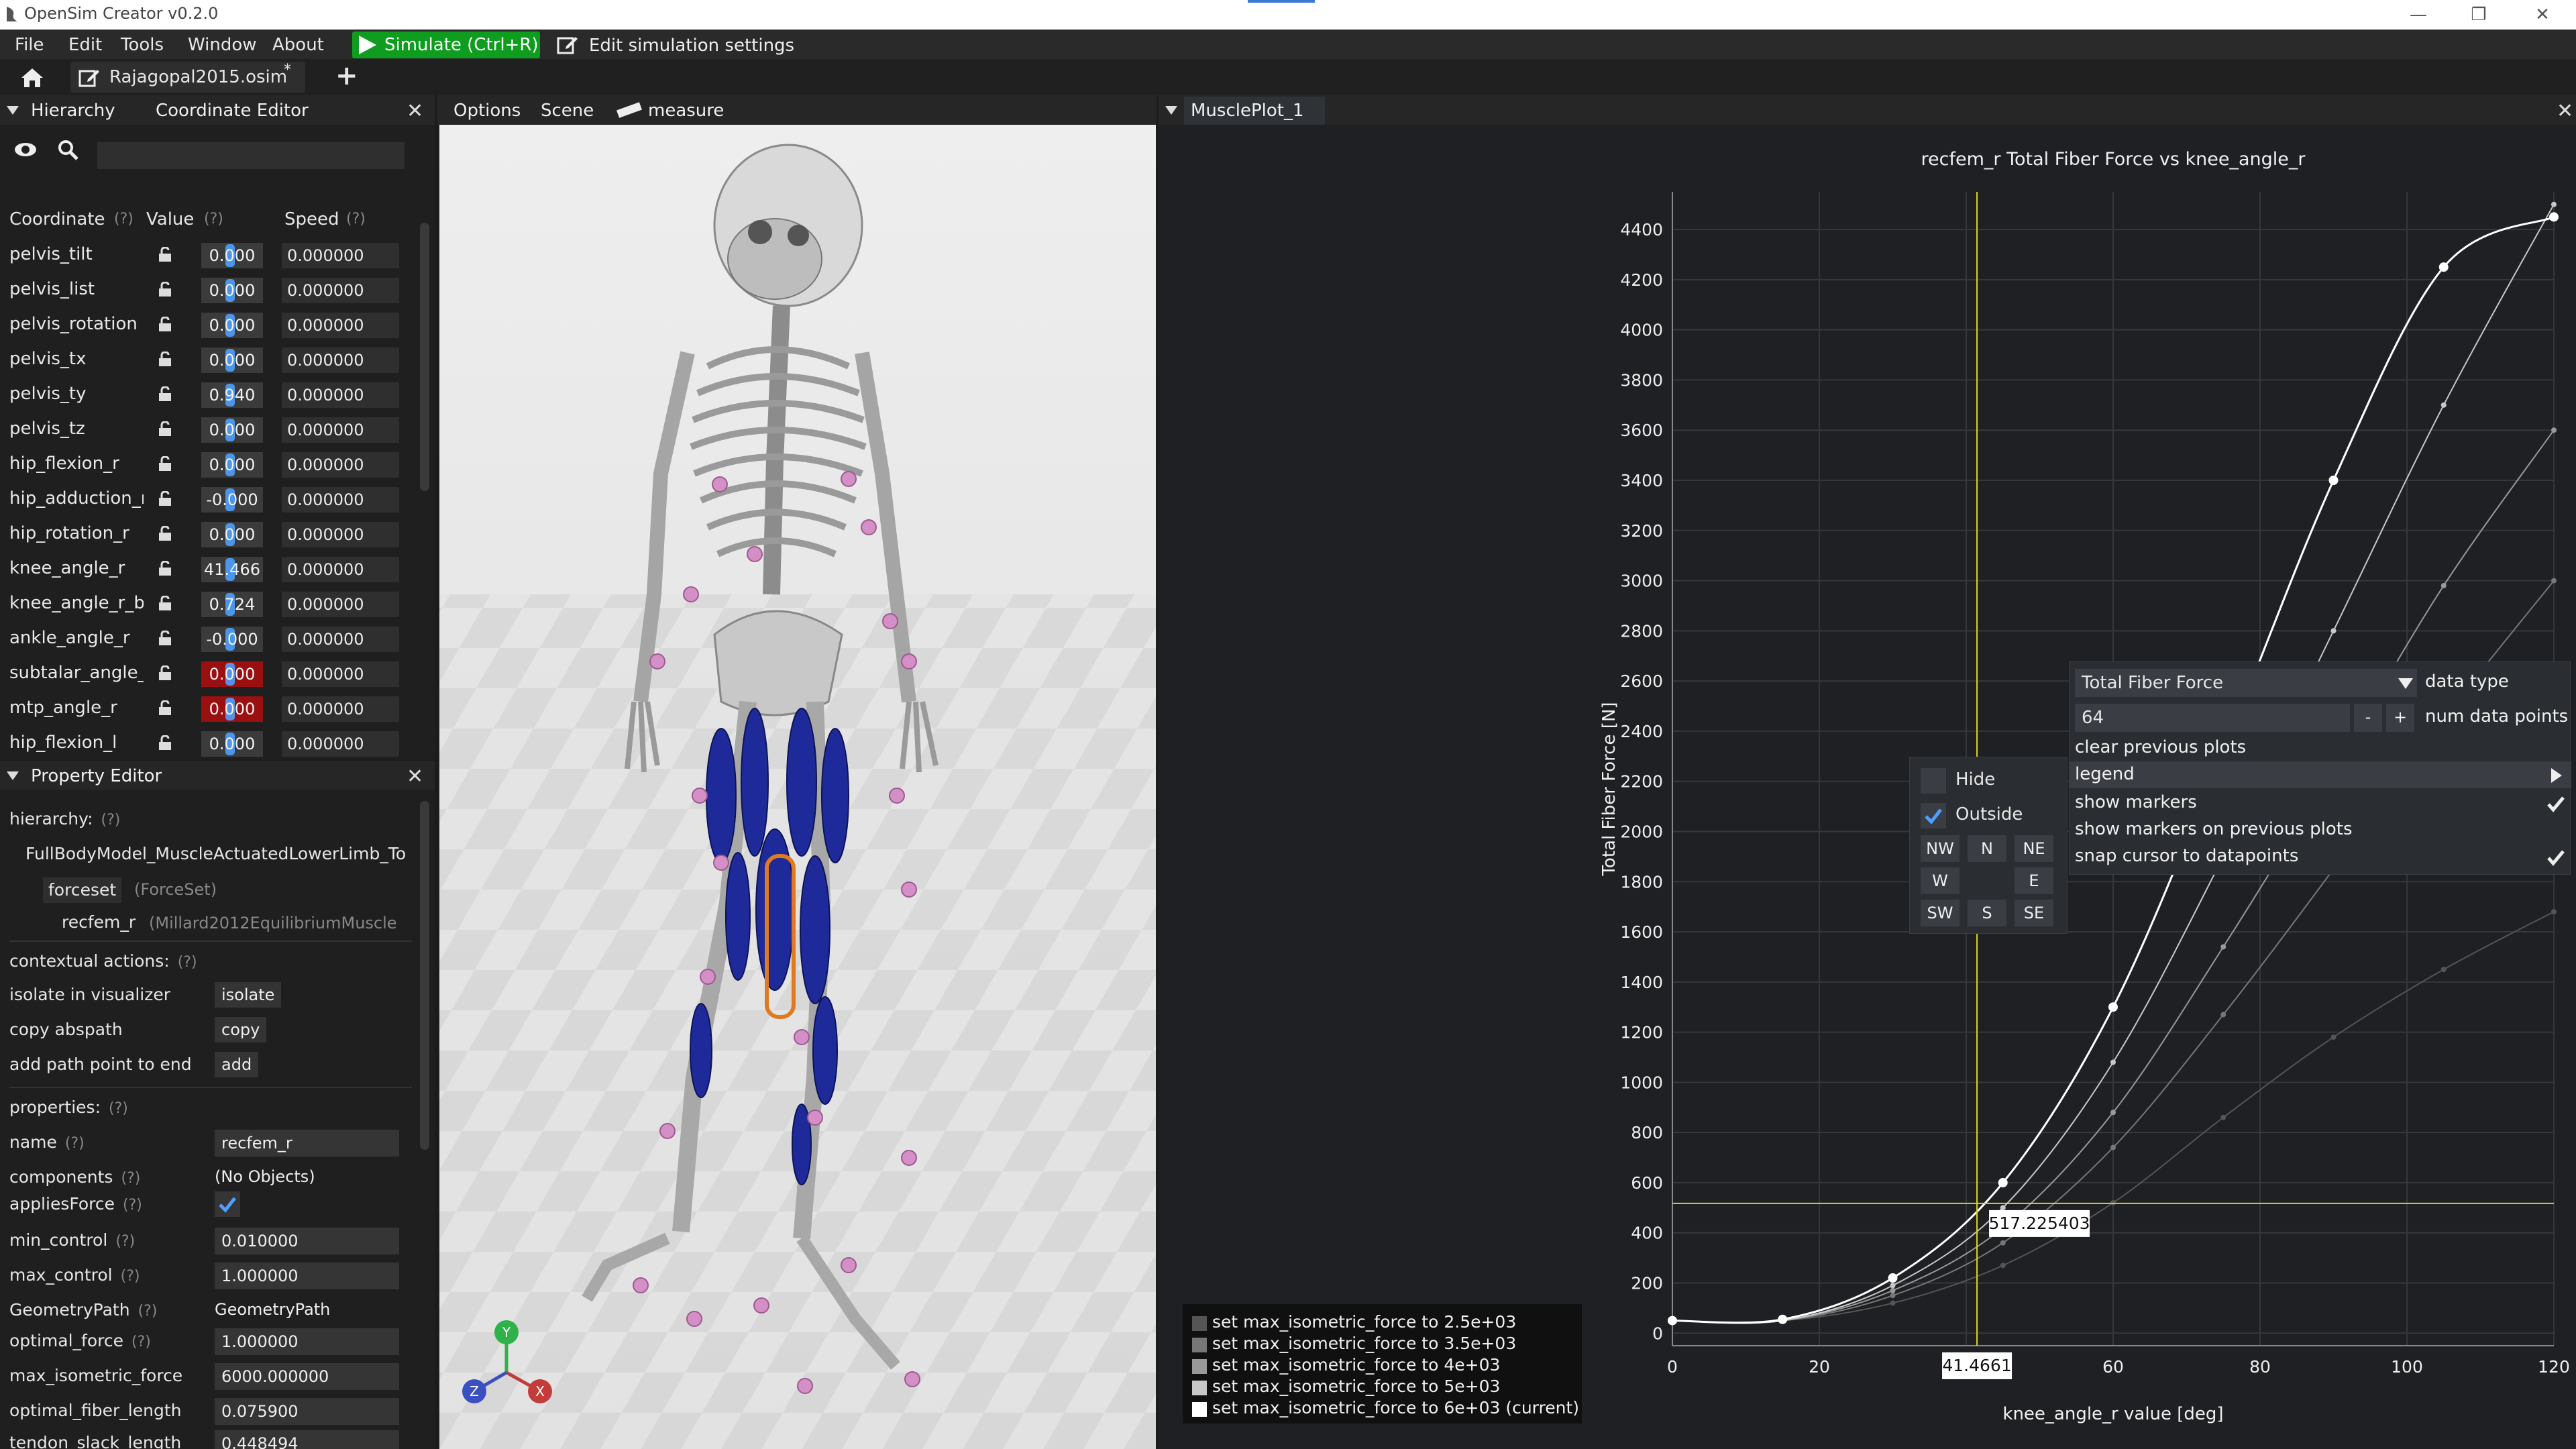  I want to click on add-button: add, so click(237, 1064).